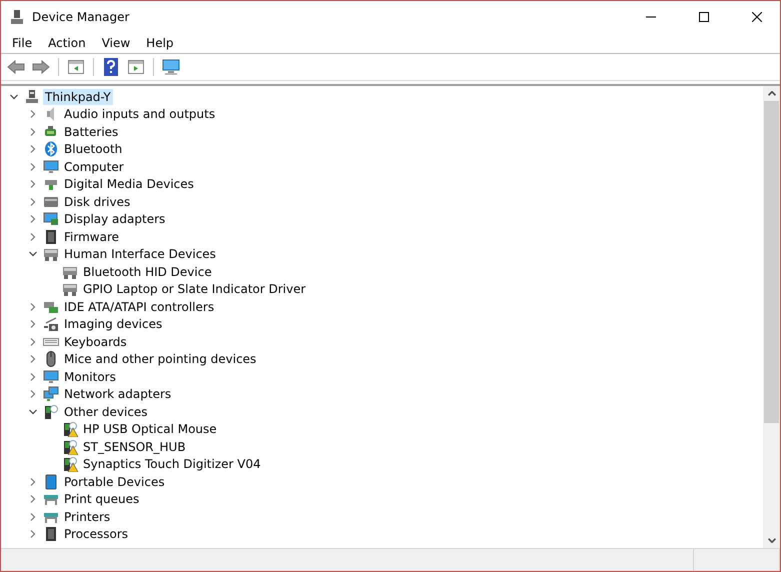 The image size is (781, 572). What do you see at coordinates (106, 412) in the screenshot?
I see `tree-item: Other devices` at bounding box center [106, 412].